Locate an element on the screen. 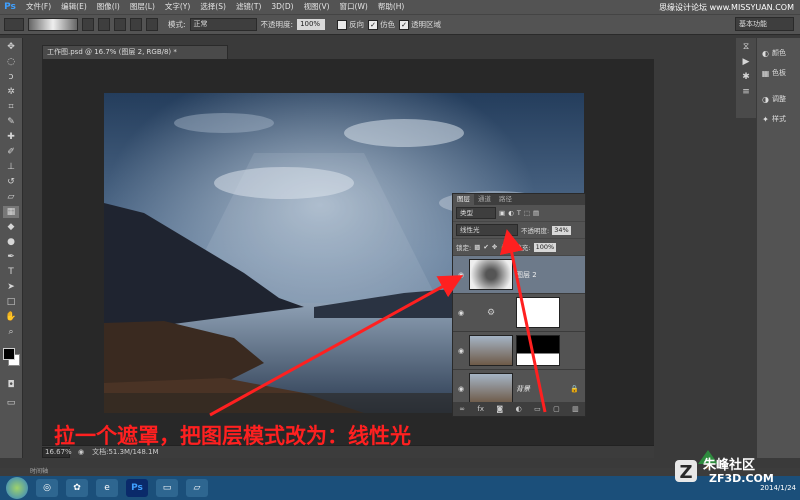 The image size is (800, 500). folder-taskbar-icon: ▭ is located at coordinates (167, 488).